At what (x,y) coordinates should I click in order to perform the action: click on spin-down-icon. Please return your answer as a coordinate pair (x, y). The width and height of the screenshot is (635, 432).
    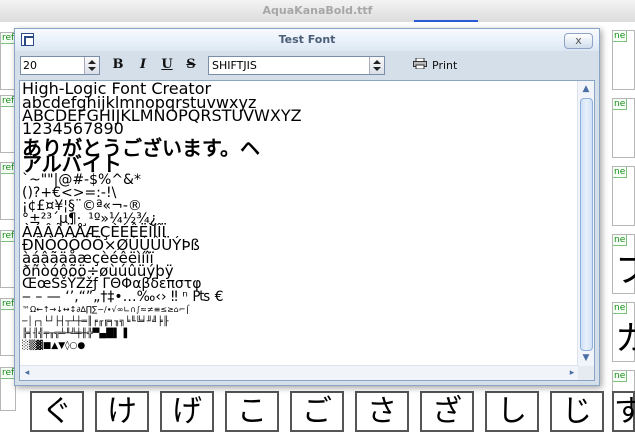
    Looking at the image, I should click on (92, 69).